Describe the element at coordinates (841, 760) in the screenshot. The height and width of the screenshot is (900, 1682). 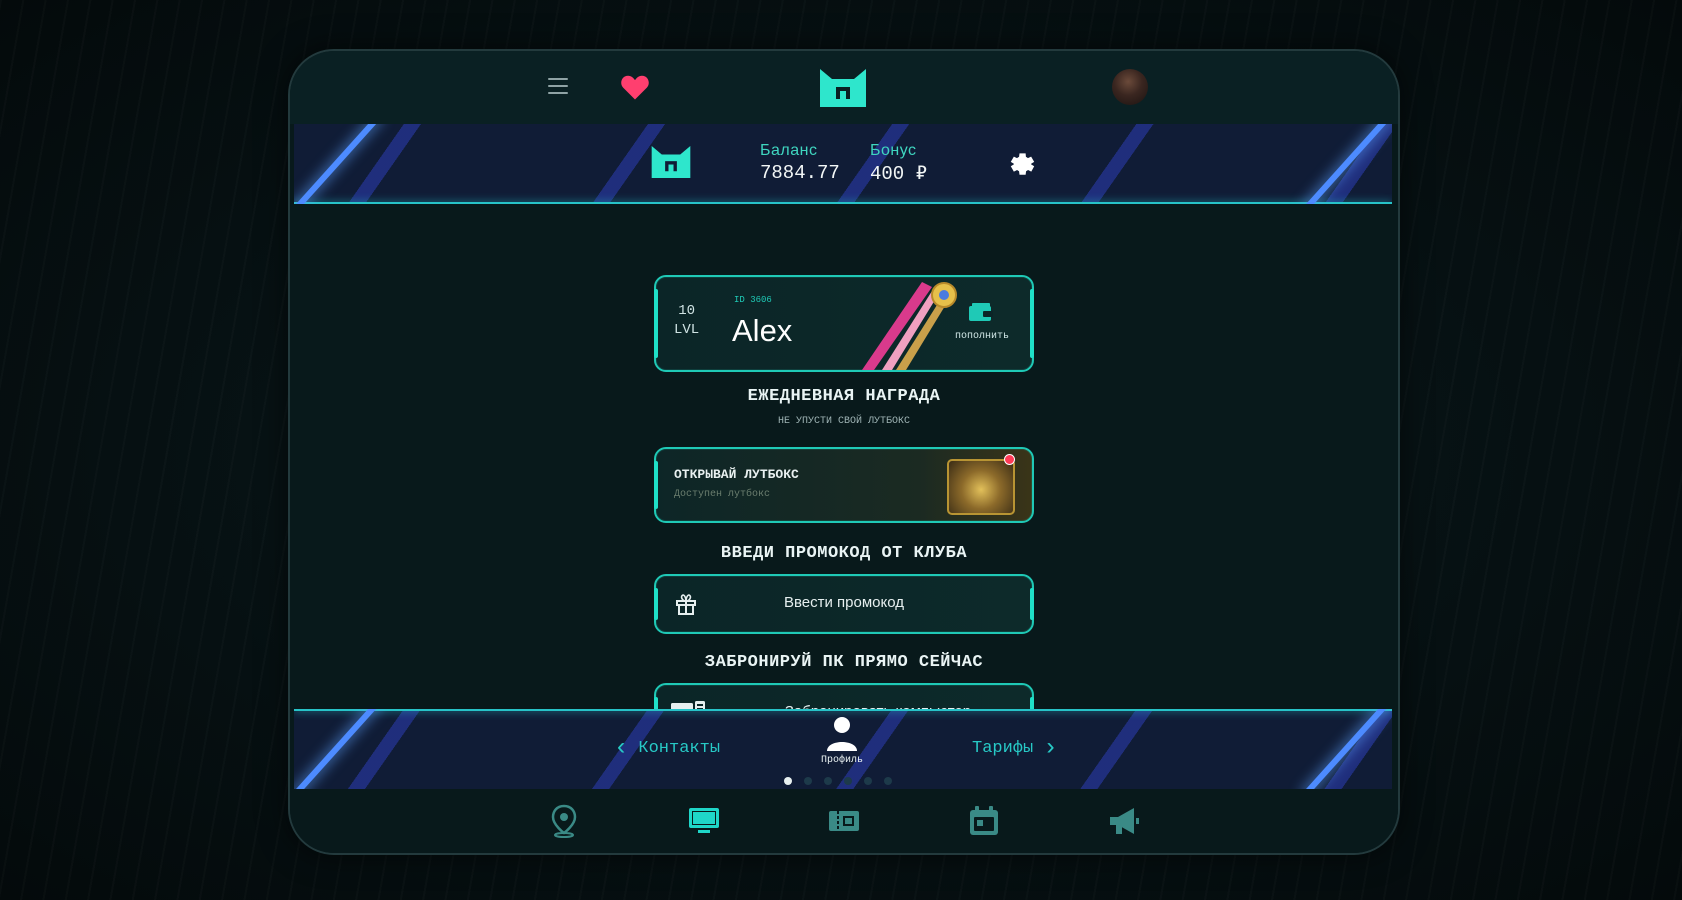
I see `carousel-current-label: Профиль` at that location.